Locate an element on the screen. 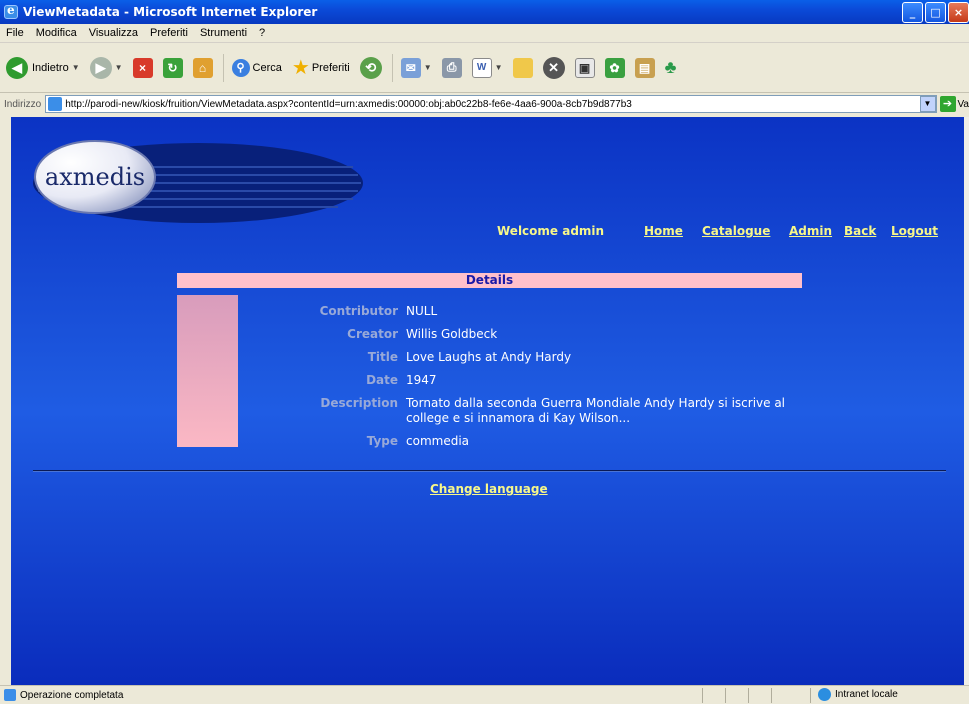 This screenshot has width=969, height=704. search-button: ⚲ Cerca is located at coordinates (256, 67).